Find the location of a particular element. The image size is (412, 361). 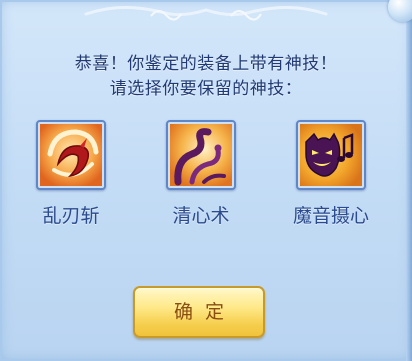

skill-option-1: 乱刃斩 is located at coordinates (71, 174).